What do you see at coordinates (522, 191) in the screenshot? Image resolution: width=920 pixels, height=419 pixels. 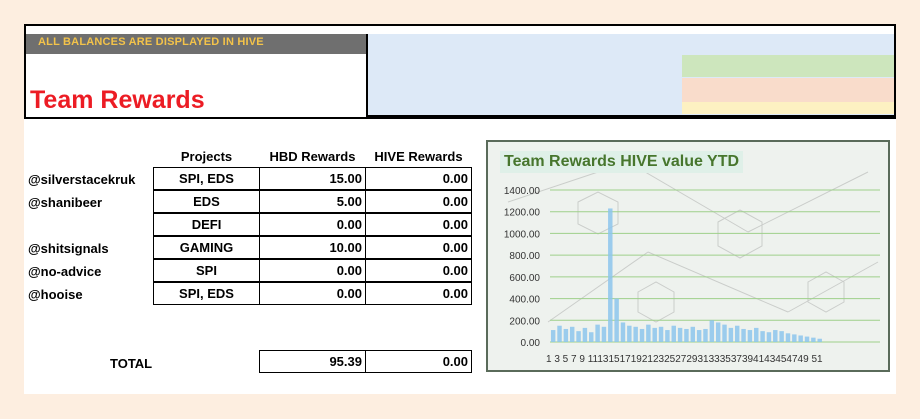 I see `chart-y-tick-label: 1400.00` at bounding box center [522, 191].